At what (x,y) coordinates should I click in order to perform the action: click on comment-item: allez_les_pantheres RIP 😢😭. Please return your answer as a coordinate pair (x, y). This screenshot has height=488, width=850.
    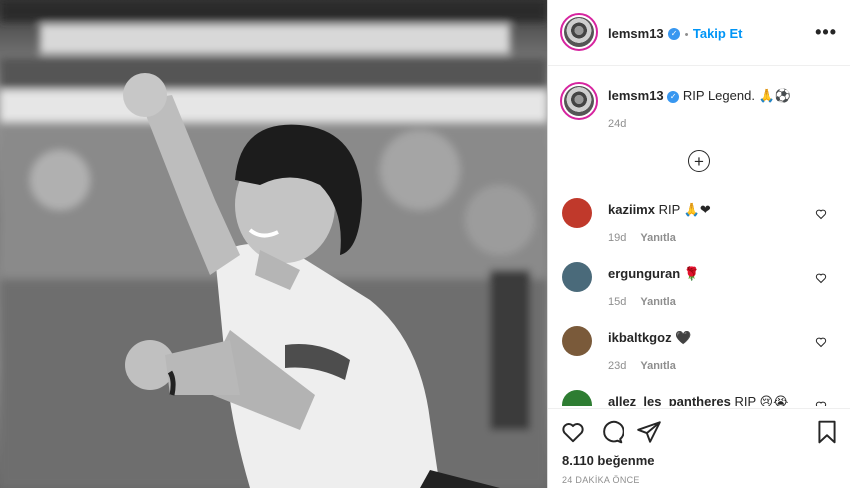
    Looking at the image, I should click on (699, 394).